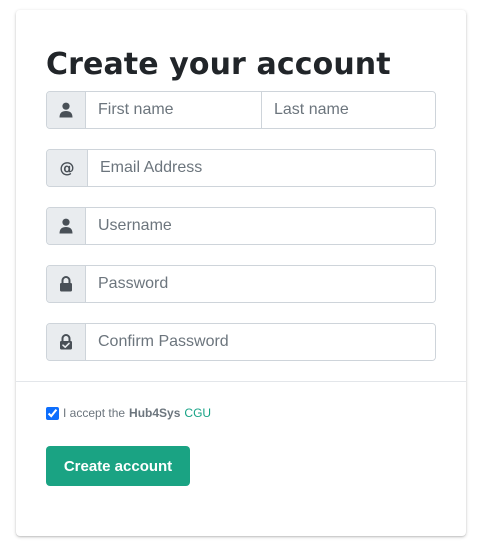  I want to click on page-title: Create your account, so click(218, 64).